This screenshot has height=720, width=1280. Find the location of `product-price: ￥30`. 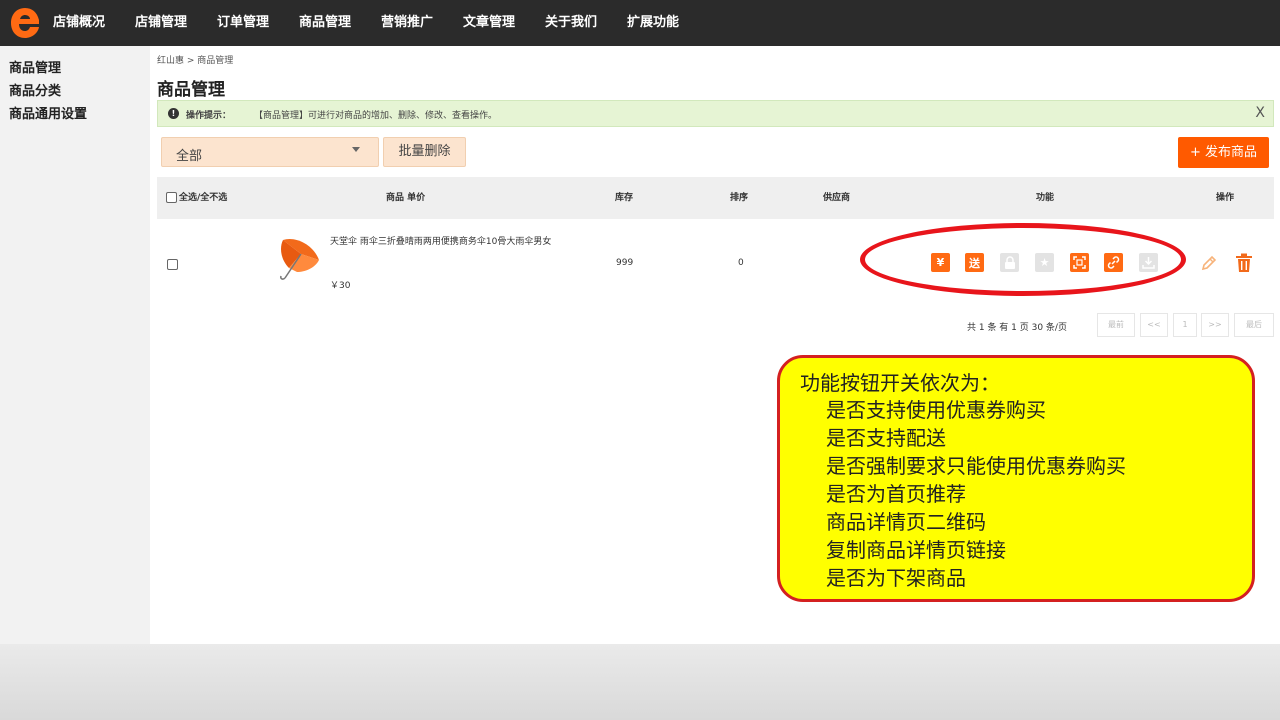

product-price: ￥30 is located at coordinates (340, 286).